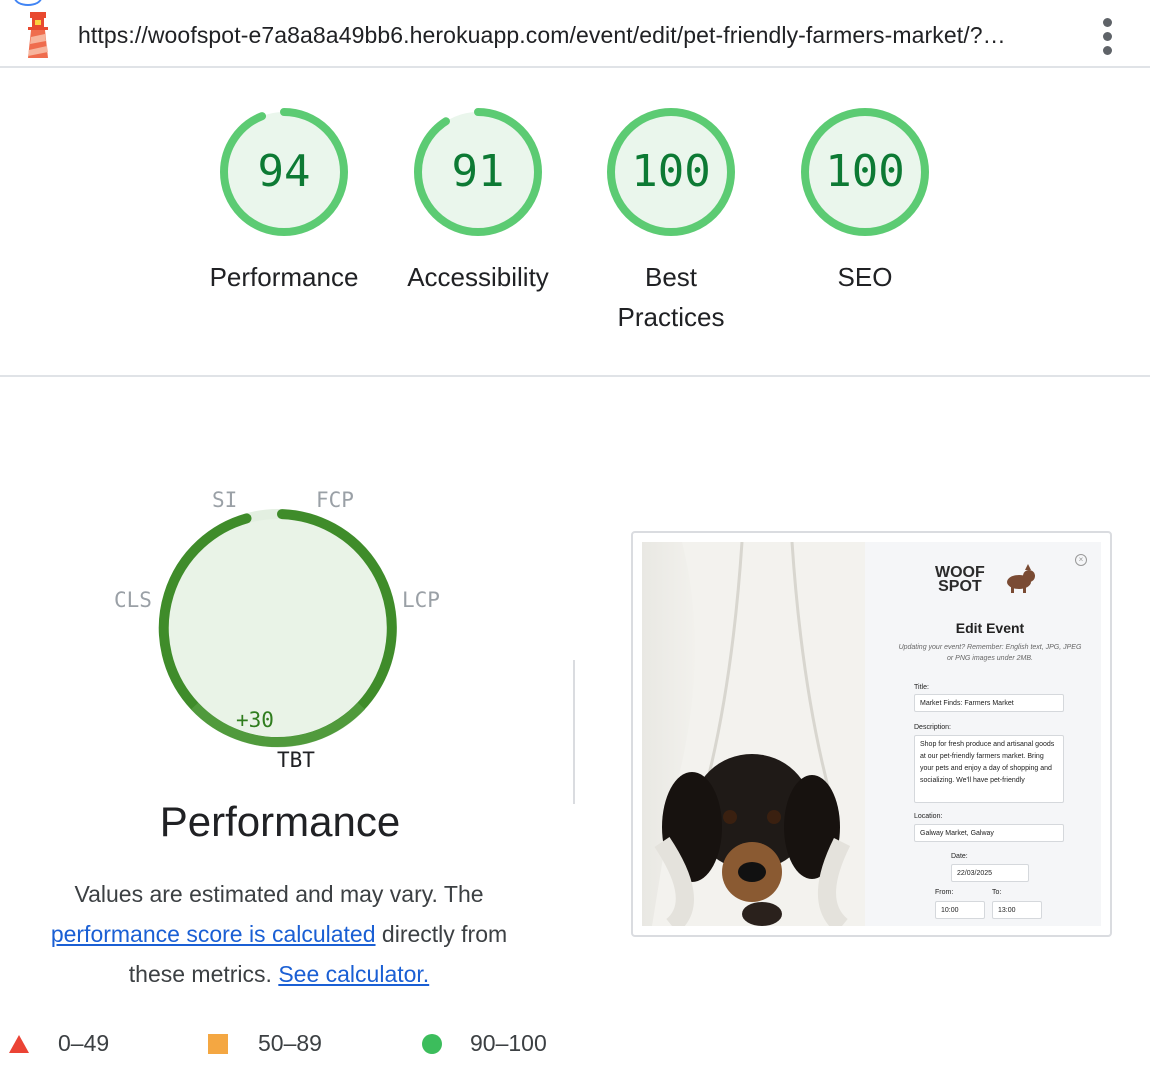 This screenshot has width=1150, height=1078. I want to click on title-input: Market Finds: Farmers Market, so click(989, 703).